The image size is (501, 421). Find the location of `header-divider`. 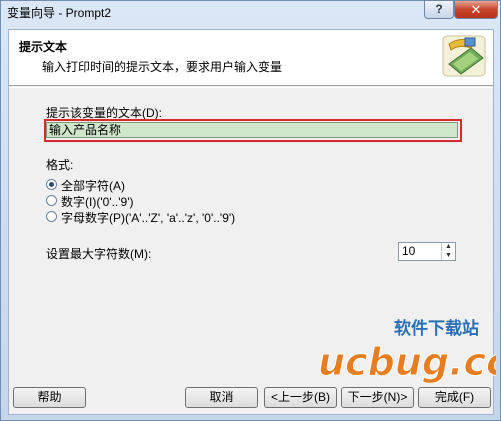

header-divider is located at coordinates (251, 87).